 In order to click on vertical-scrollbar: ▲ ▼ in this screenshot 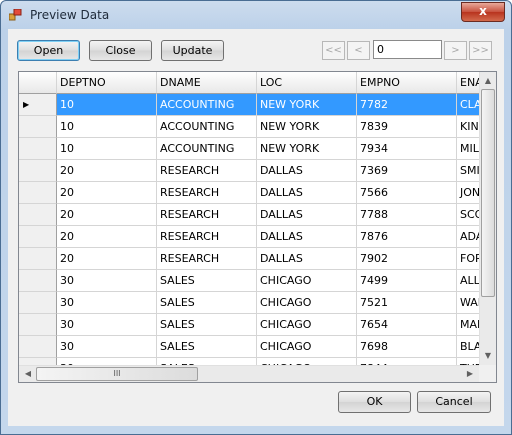, I will do `click(487, 218)`.